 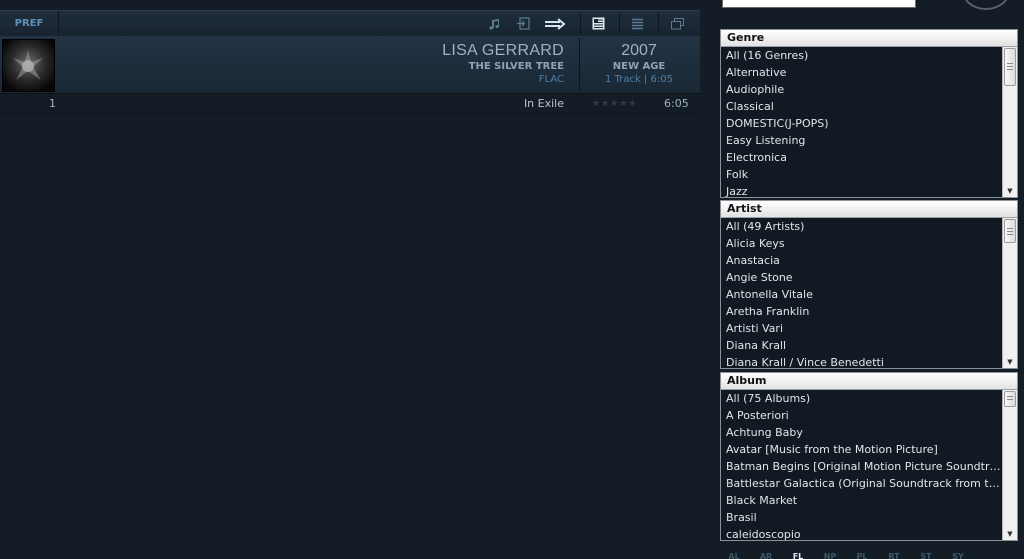 I want to click on list-item: Achtung Baby, so click(x=862, y=432).